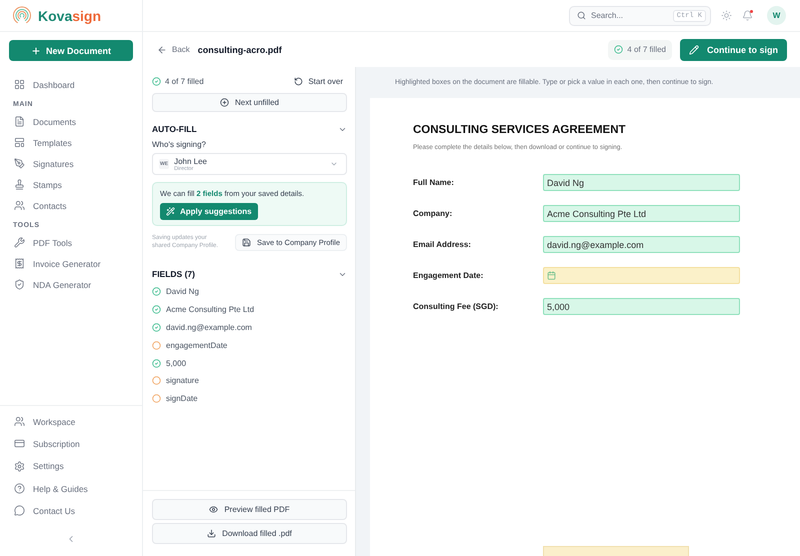  Describe the element at coordinates (616, 551) in the screenshot. I see `signature-input` at that location.